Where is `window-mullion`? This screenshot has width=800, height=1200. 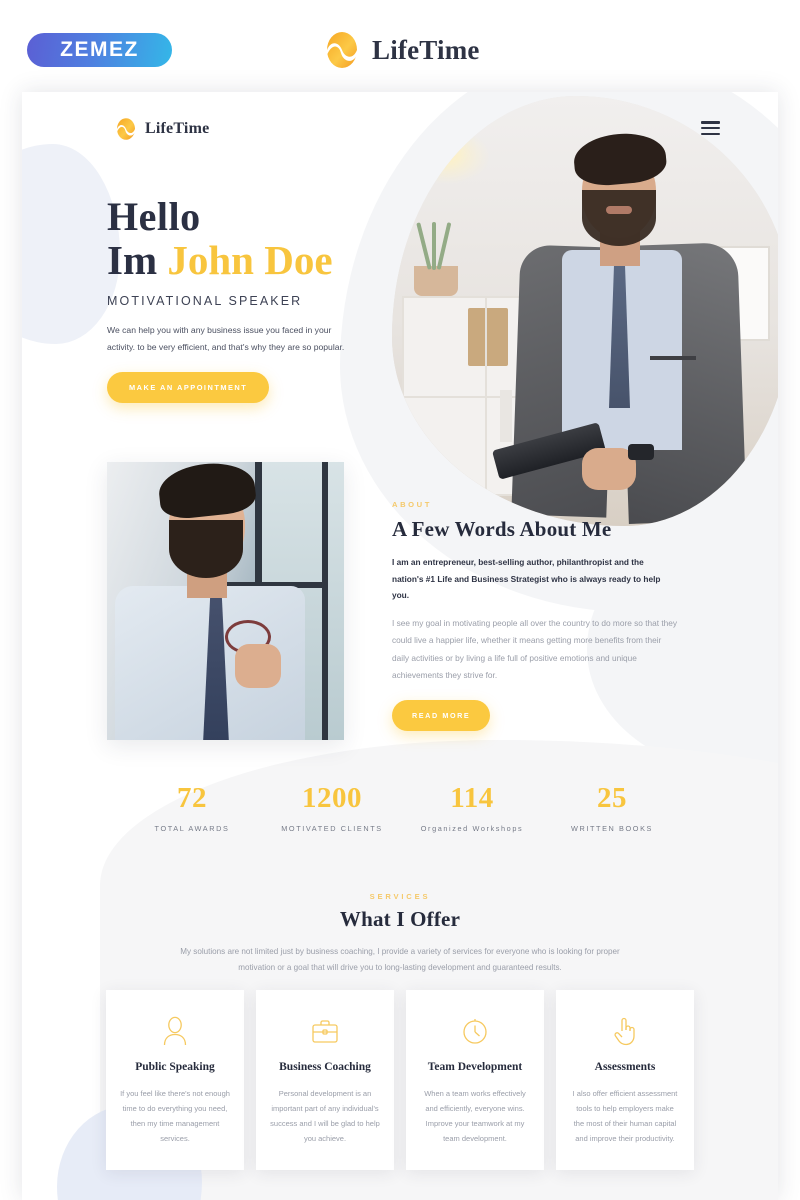 window-mullion is located at coordinates (325, 601).